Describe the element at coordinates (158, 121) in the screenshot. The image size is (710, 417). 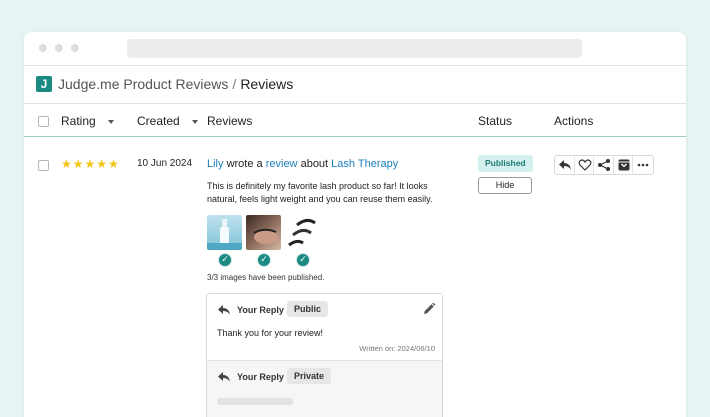
I see `column-created-label: Created` at that location.